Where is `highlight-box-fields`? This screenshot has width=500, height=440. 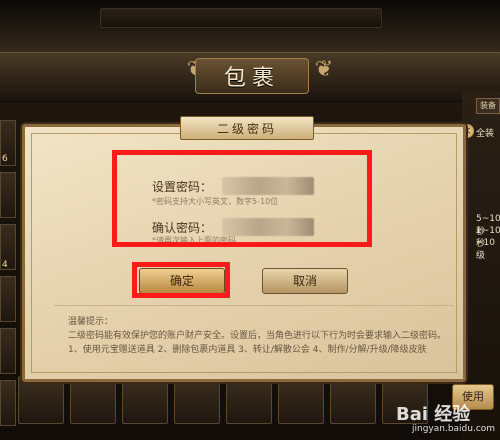 highlight-box-fields is located at coordinates (242, 198).